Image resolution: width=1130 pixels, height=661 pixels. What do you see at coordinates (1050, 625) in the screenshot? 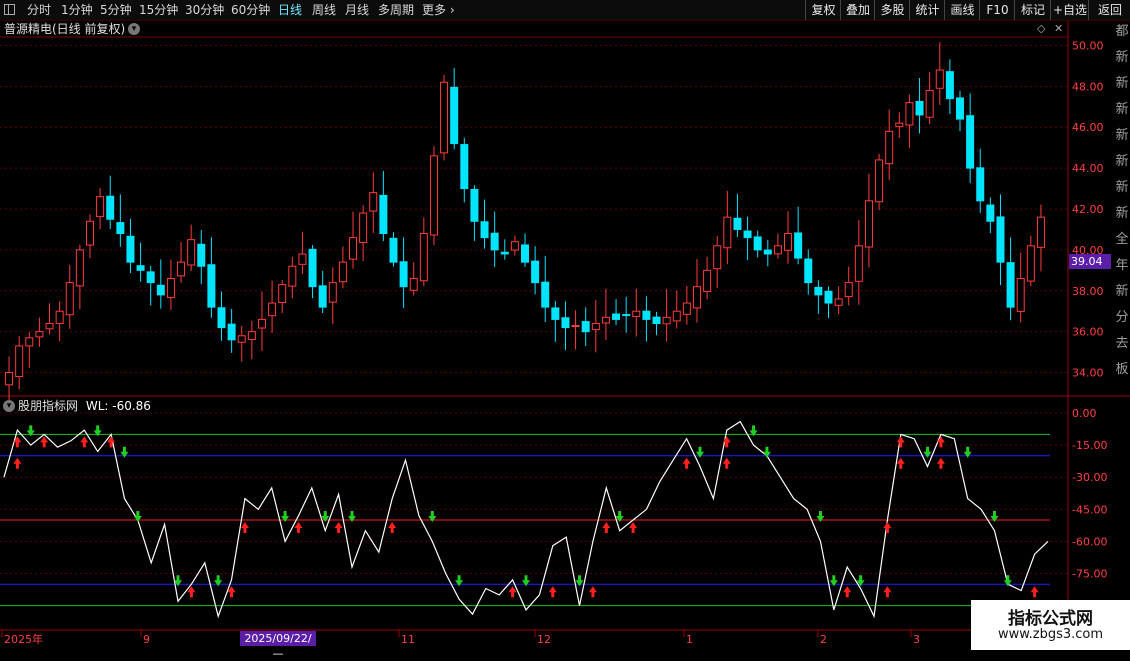
I see `site-watermark: 指标公式网 www.zbgs3.com` at bounding box center [1050, 625].